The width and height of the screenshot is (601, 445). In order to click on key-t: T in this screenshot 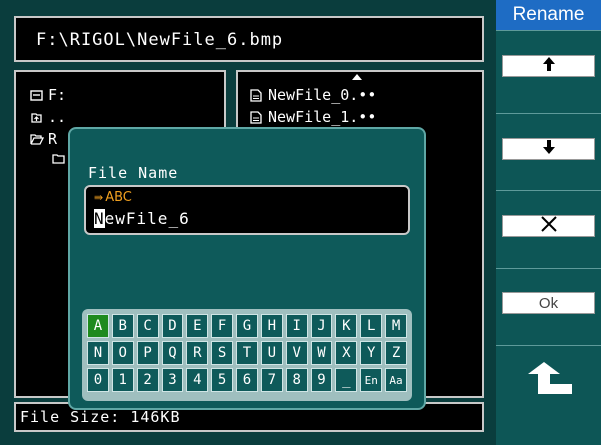, I will do `click(247, 353)`.